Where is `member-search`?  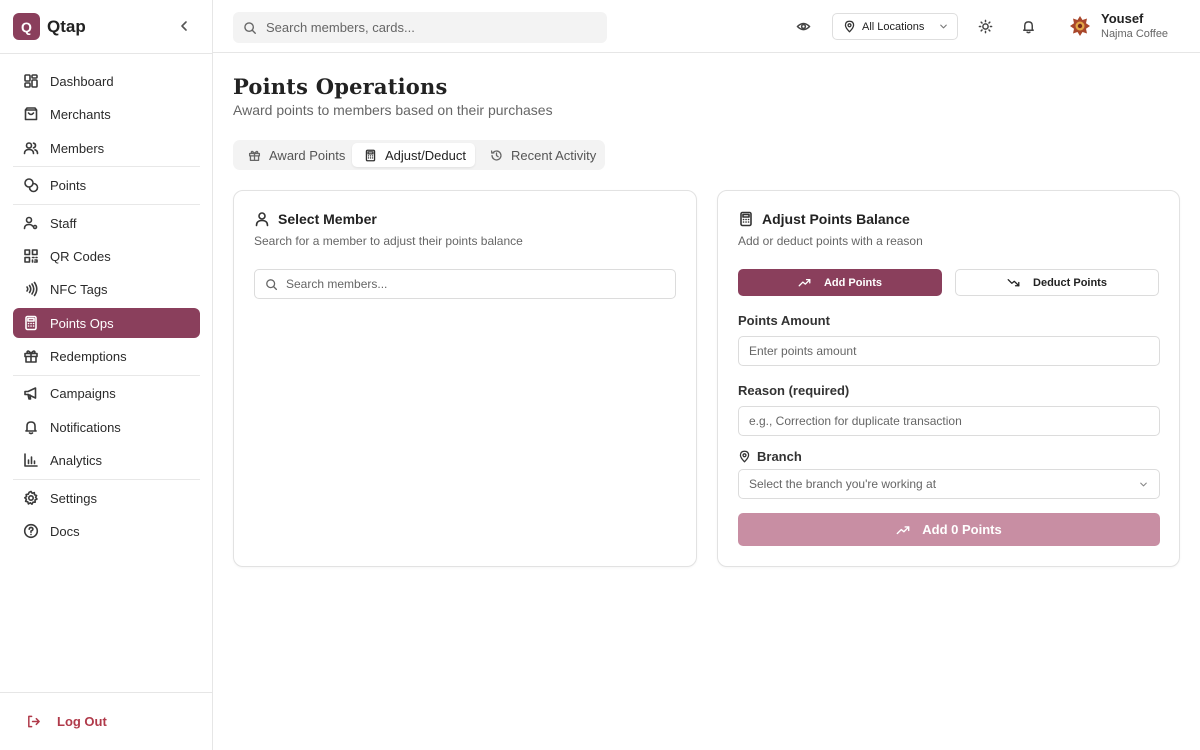
member-search is located at coordinates (465, 284).